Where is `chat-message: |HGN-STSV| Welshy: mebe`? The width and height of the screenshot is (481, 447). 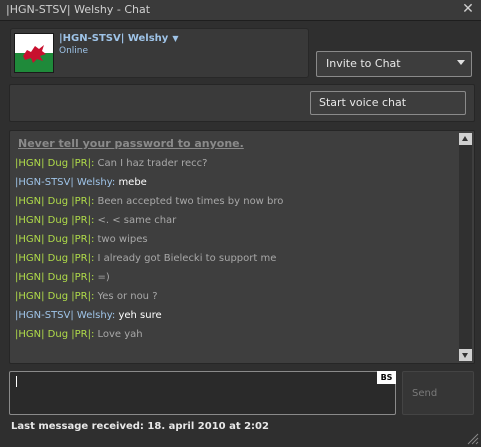 chat-message: |HGN-STSV| Welshy: mebe is located at coordinates (235, 182).